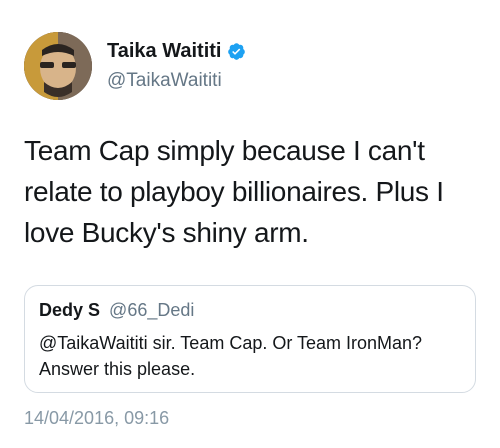 The image size is (500, 448). I want to click on quoted-author-name: Dedy S, so click(70, 310).